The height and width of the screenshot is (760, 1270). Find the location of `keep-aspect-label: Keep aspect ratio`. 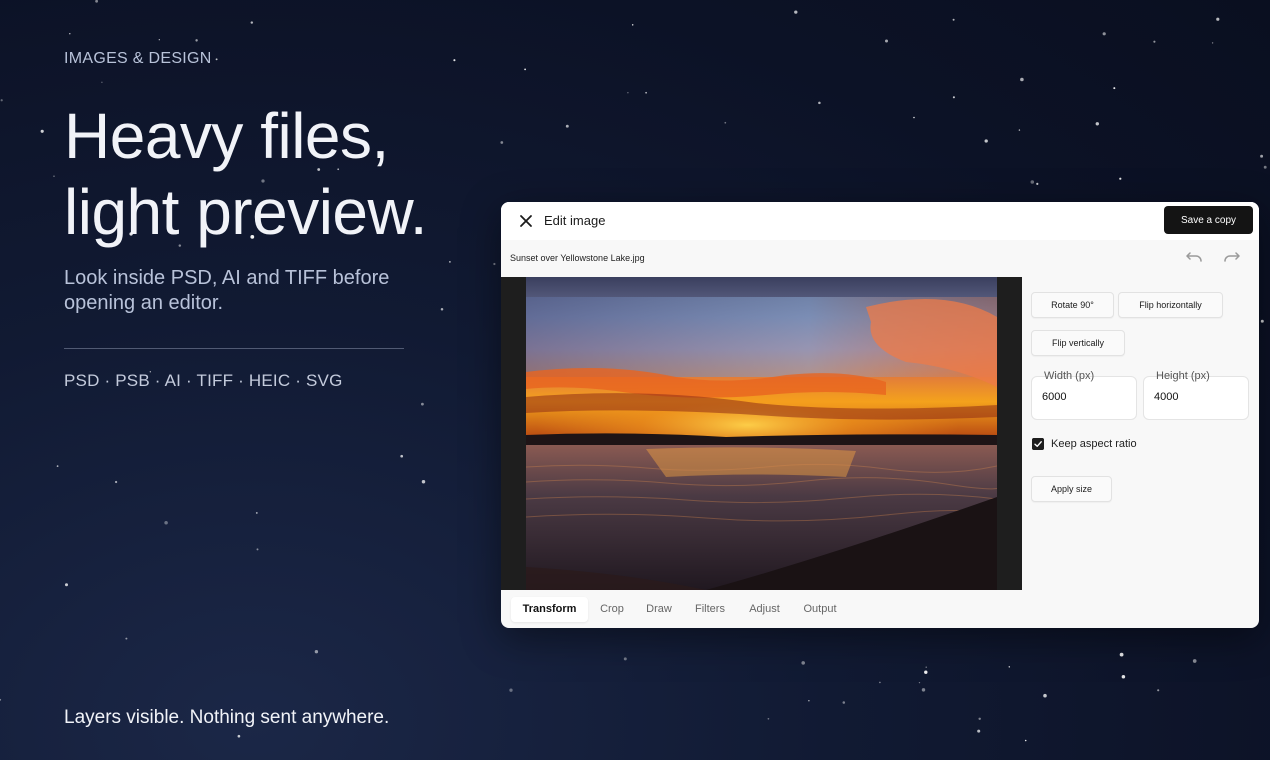

keep-aspect-label: Keep aspect ratio is located at coordinates (1094, 444).